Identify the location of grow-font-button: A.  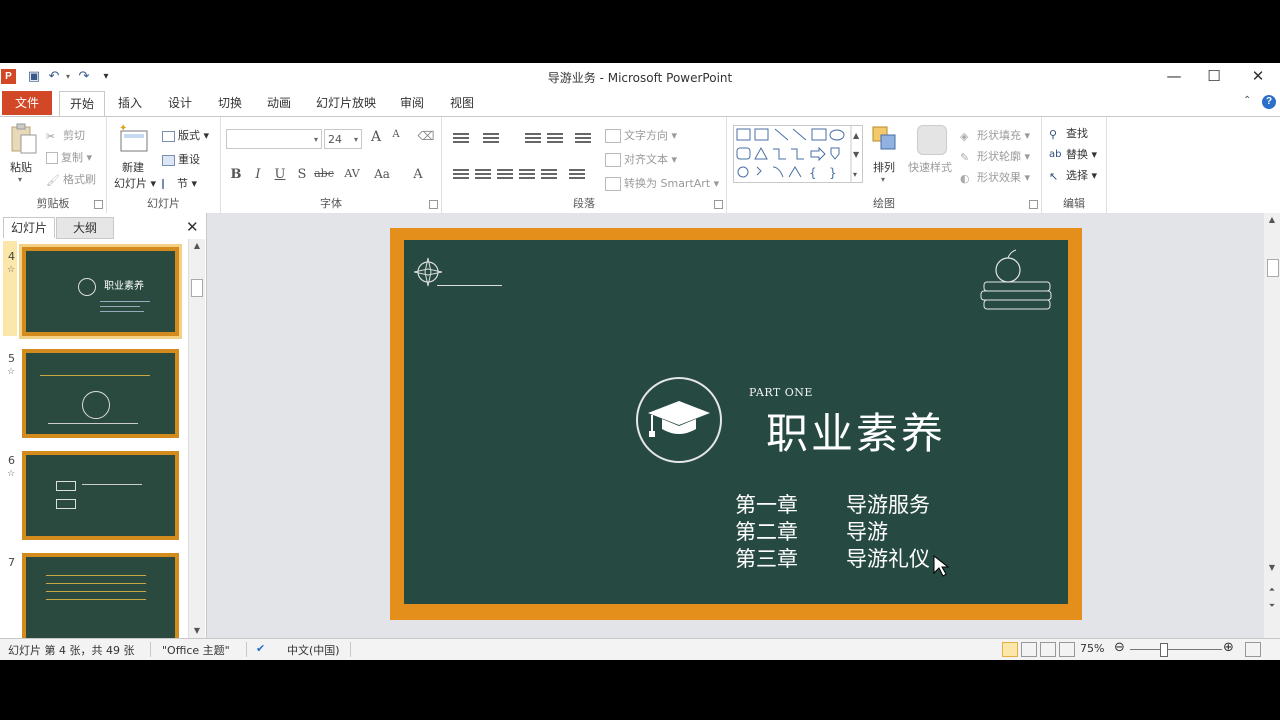
(376, 139).